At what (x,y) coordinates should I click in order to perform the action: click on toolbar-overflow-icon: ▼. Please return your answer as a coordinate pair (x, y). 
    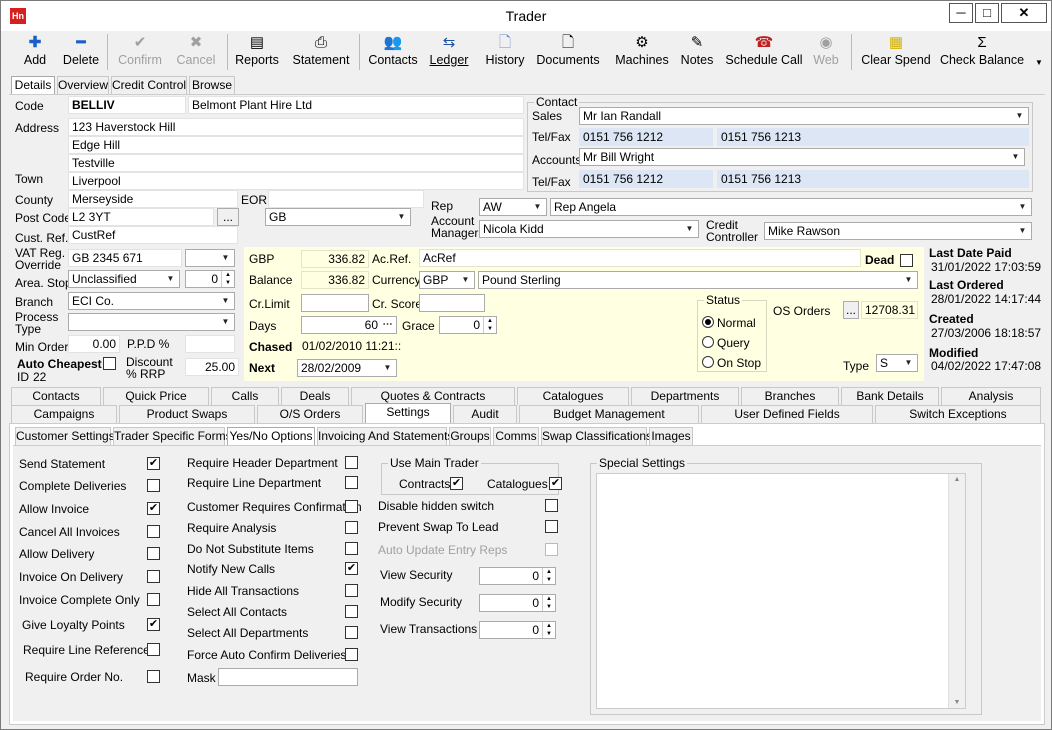
    Looking at the image, I should click on (1039, 62).